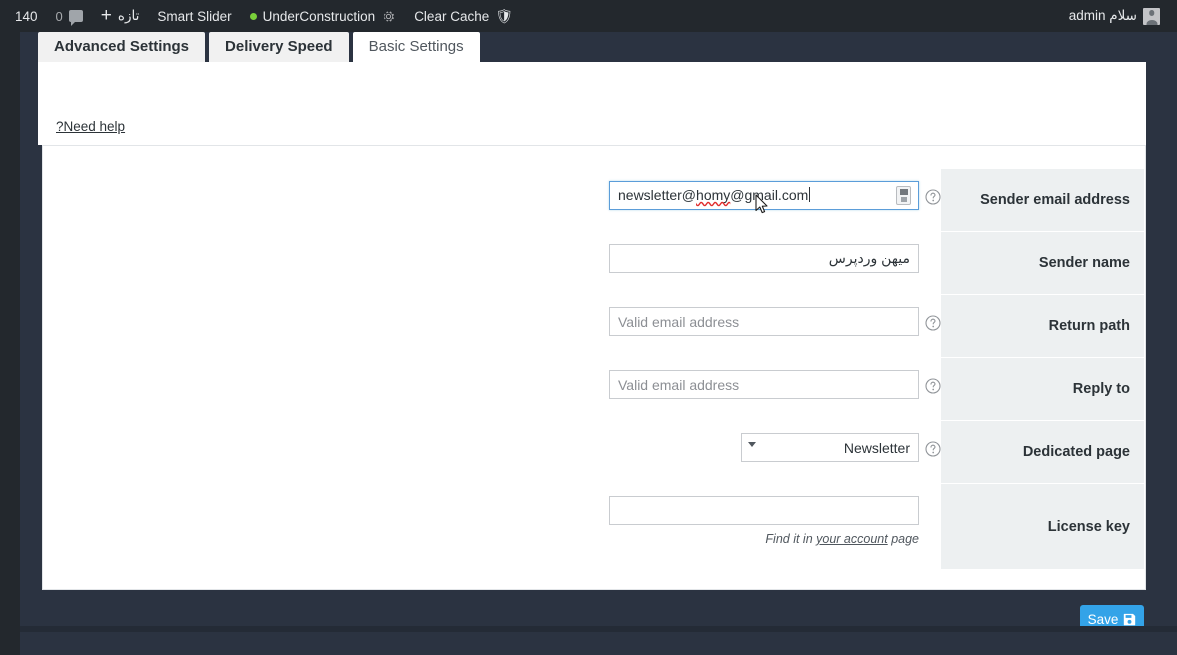  Describe the element at coordinates (593, 263) in the screenshot. I see `settings-row-sender-name: Sender name` at that location.